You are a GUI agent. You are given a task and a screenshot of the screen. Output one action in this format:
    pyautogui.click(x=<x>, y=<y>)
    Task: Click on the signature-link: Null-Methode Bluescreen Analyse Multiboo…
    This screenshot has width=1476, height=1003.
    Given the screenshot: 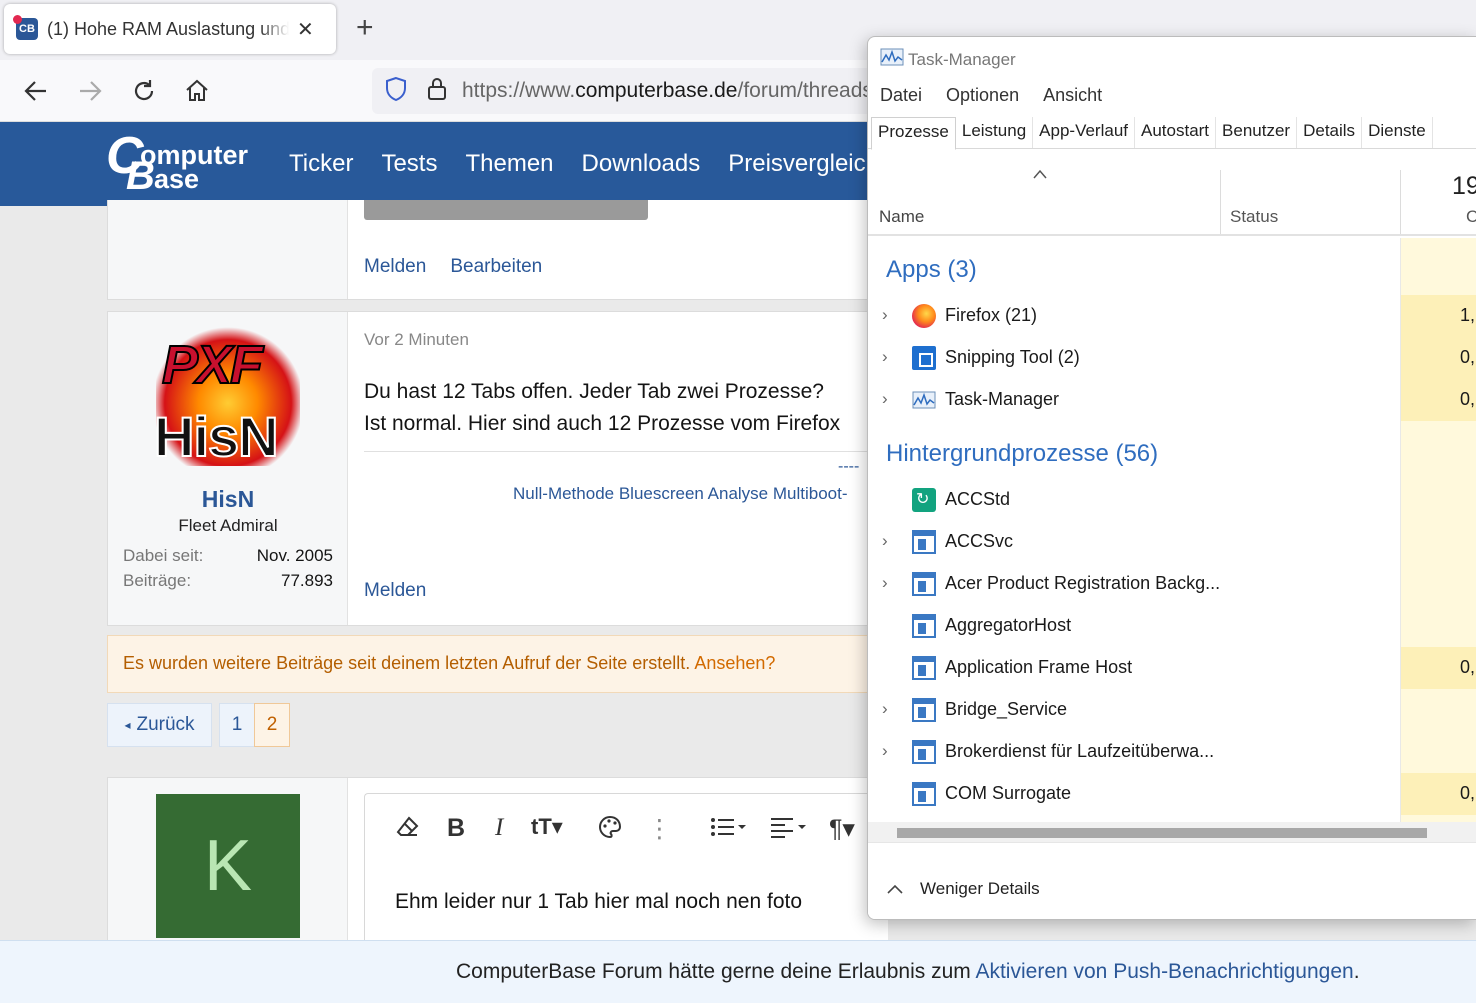 What is the action you would take?
    pyautogui.click(x=680, y=494)
    